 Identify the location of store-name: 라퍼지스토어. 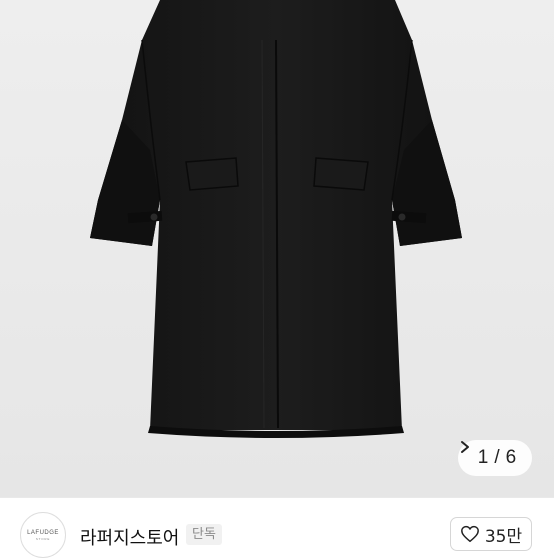
(129, 537).